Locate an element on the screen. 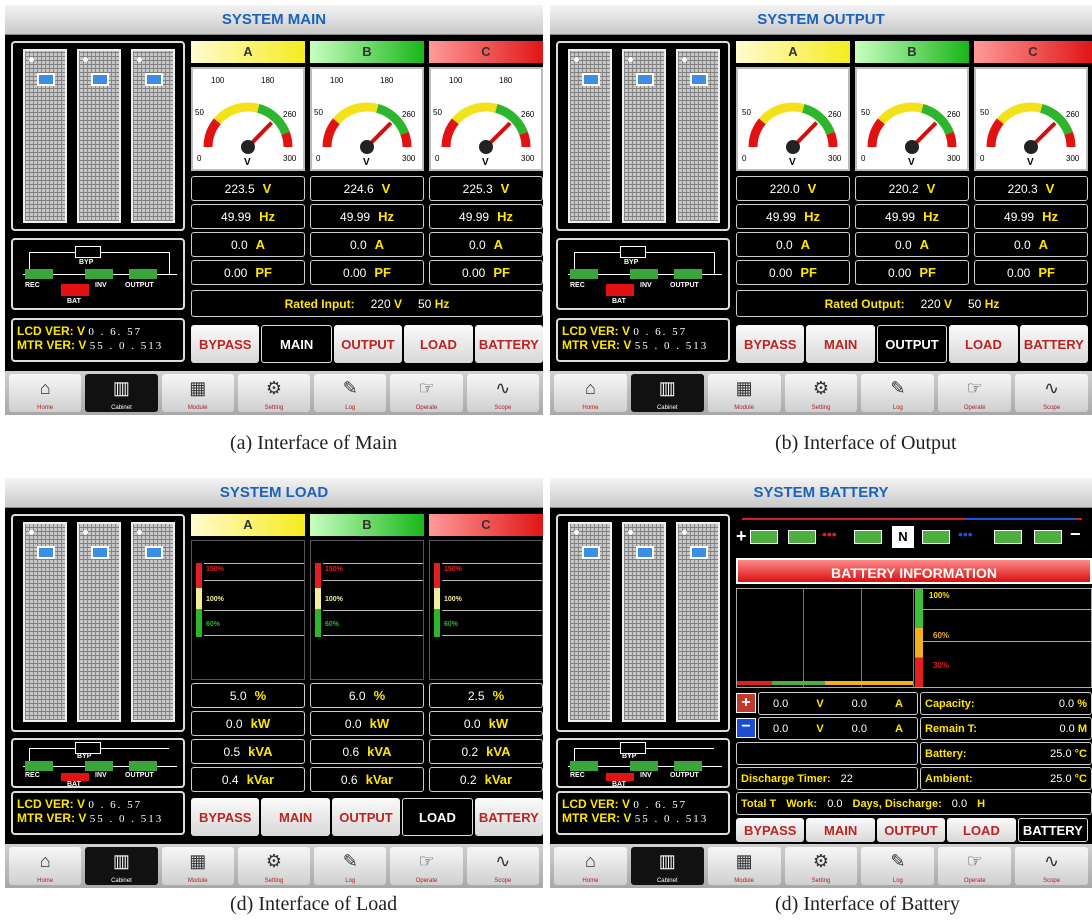 The image size is (1092, 921). gauge-hub is located at coordinates (1031, 147).